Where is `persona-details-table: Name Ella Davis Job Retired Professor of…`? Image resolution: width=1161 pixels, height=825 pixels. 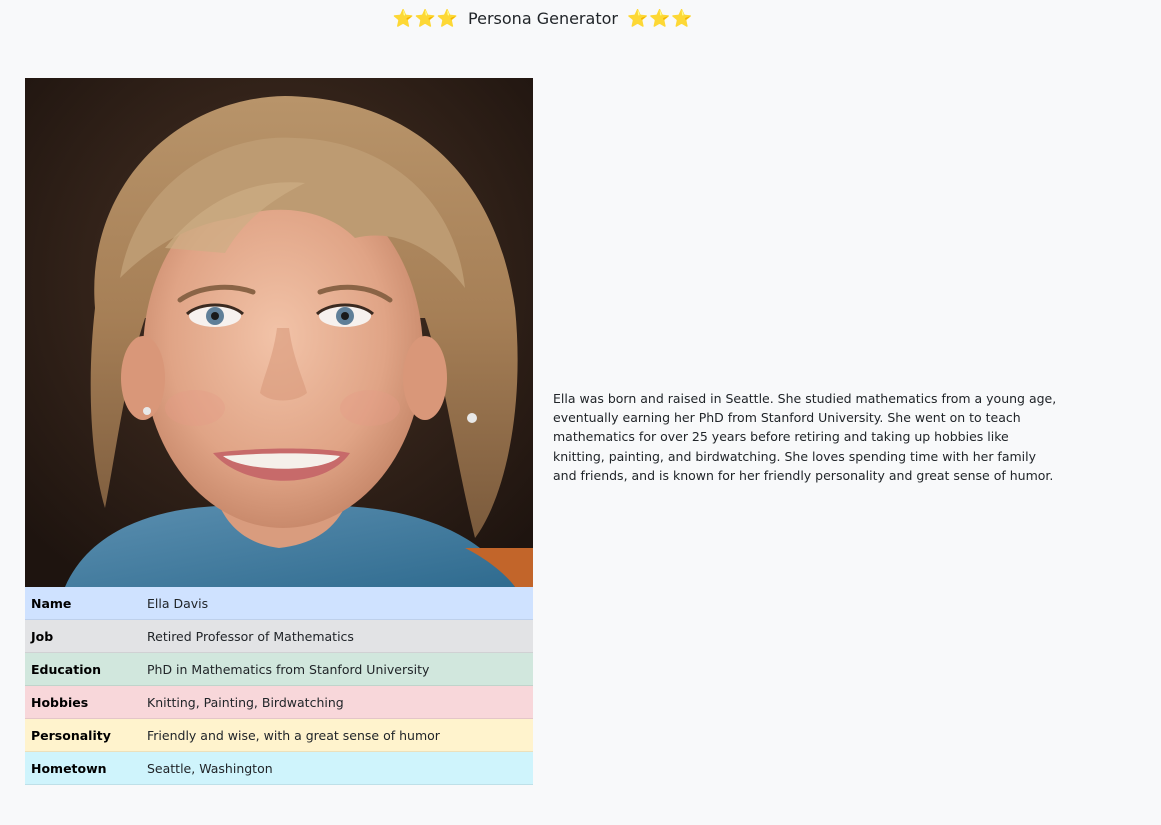 persona-details-table: Name Ella Davis Job Retired Professor of… is located at coordinates (279, 686).